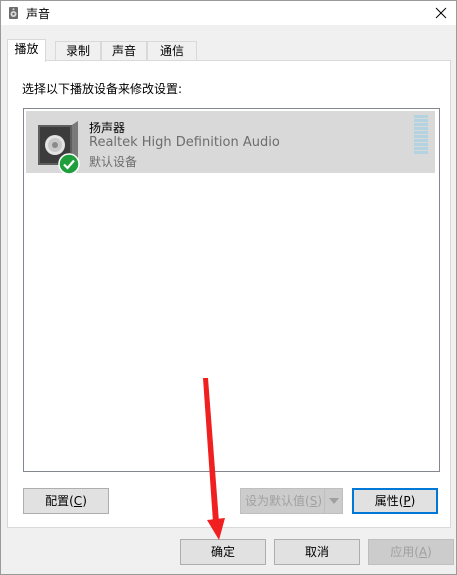 The image size is (457, 575). Describe the element at coordinates (113, 162) in the screenshot. I see `device-status: 默认设备` at that location.